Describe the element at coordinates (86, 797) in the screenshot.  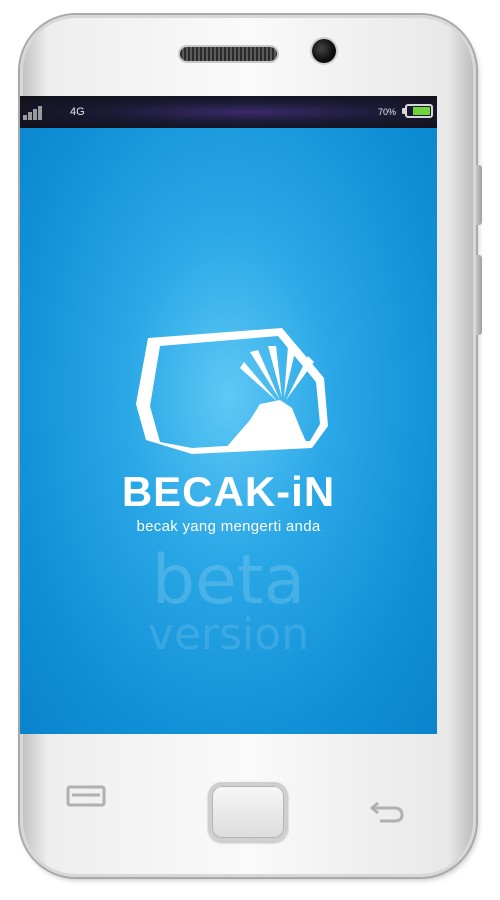
I see `menu-icon` at that location.